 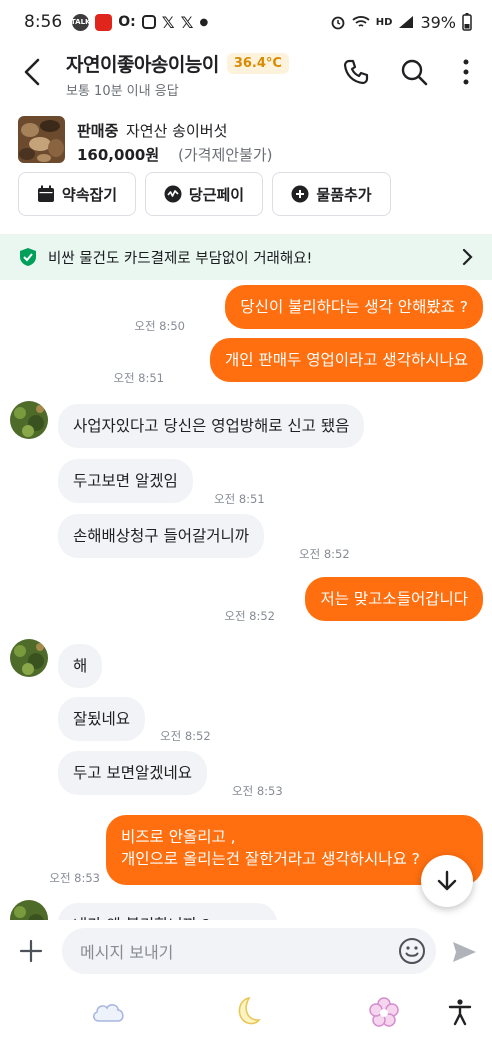 What do you see at coordinates (467, 22) in the screenshot?
I see `battery-icon` at bounding box center [467, 22].